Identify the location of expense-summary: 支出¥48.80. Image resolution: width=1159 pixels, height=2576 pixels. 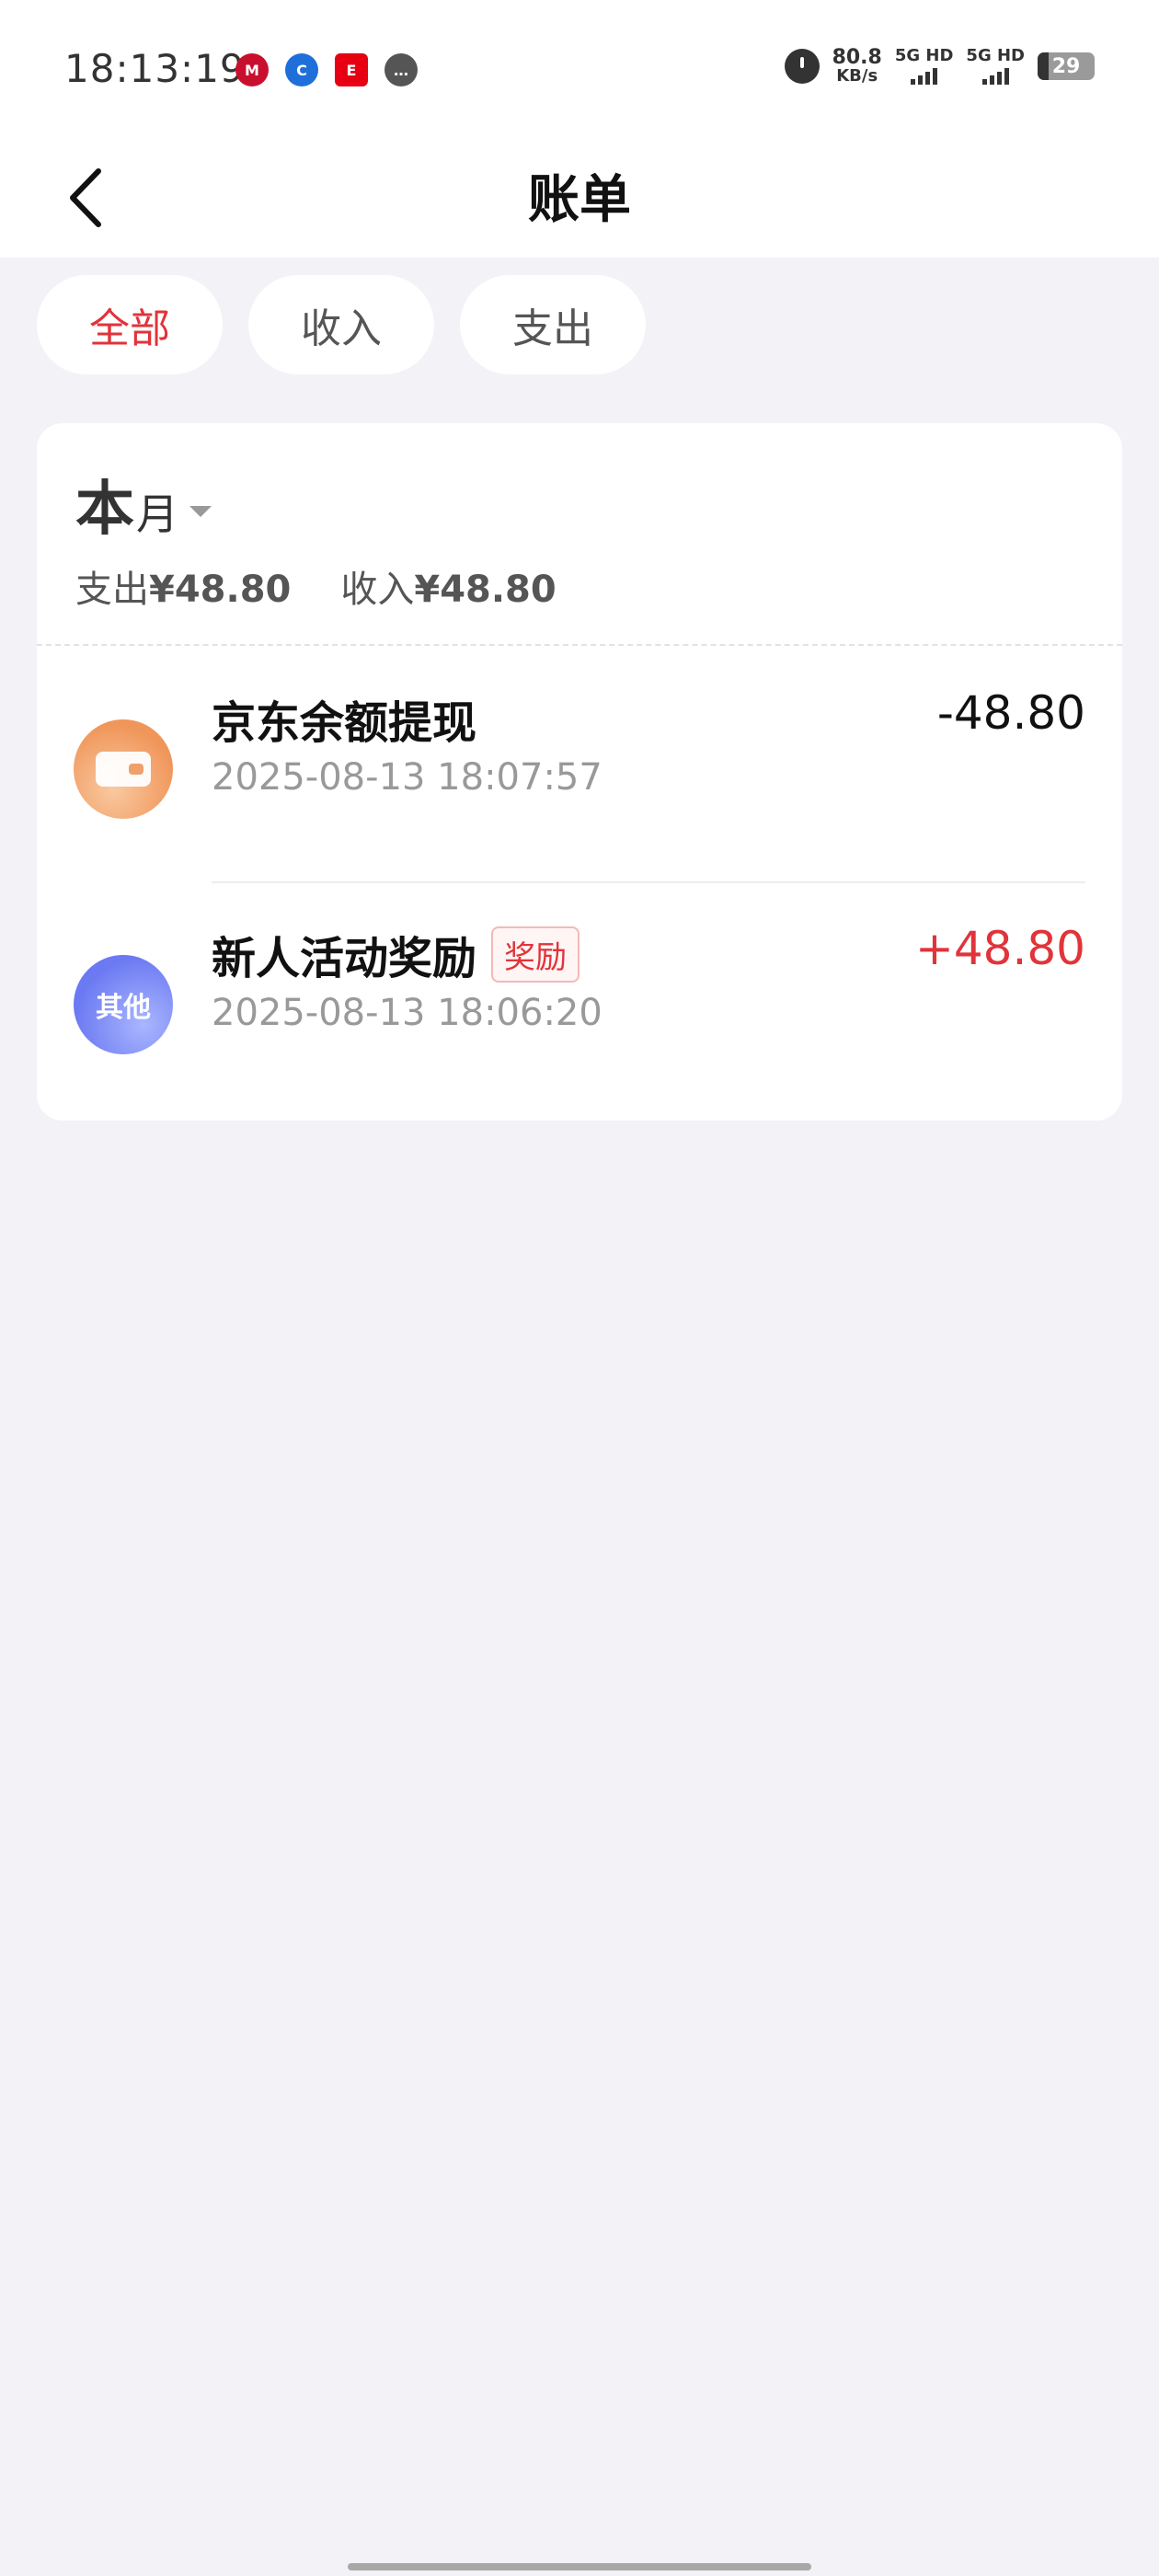
(183, 586).